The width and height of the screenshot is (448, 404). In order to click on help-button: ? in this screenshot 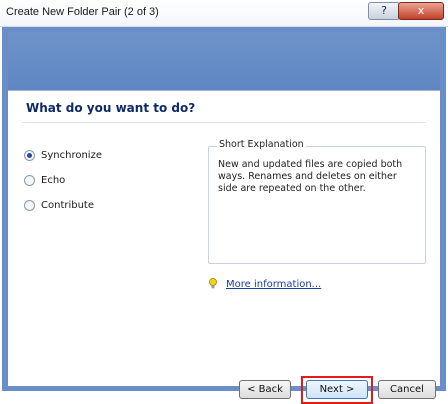, I will do `click(384, 11)`.